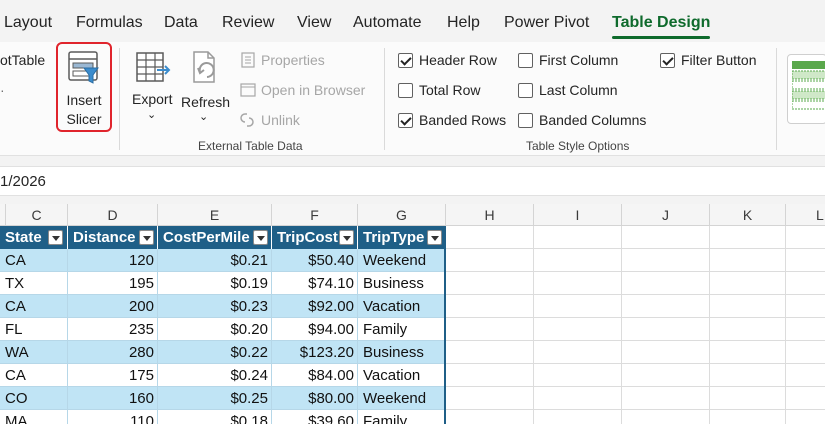 This screenshot has height=424, width=825. I want to click on tab-automate: Automate, so click(387, 23).